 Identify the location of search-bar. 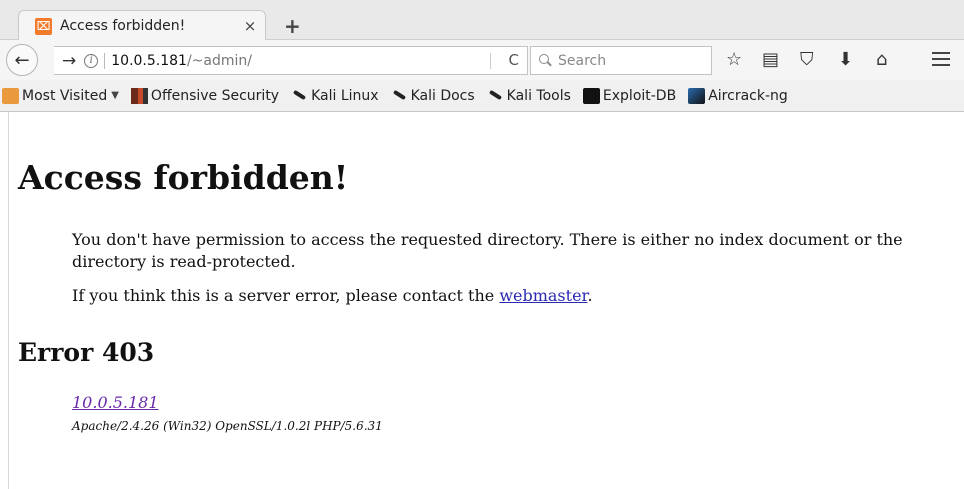
(621, 60).